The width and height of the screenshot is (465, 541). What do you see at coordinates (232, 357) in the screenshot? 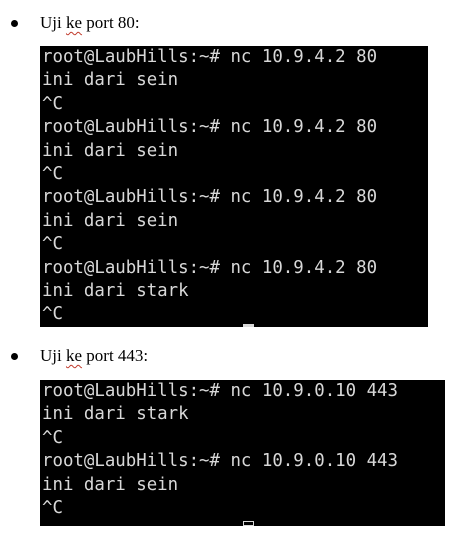
I see `bullet-item-port-443: Uji ke port 443:` at bounding box center [232, 357].